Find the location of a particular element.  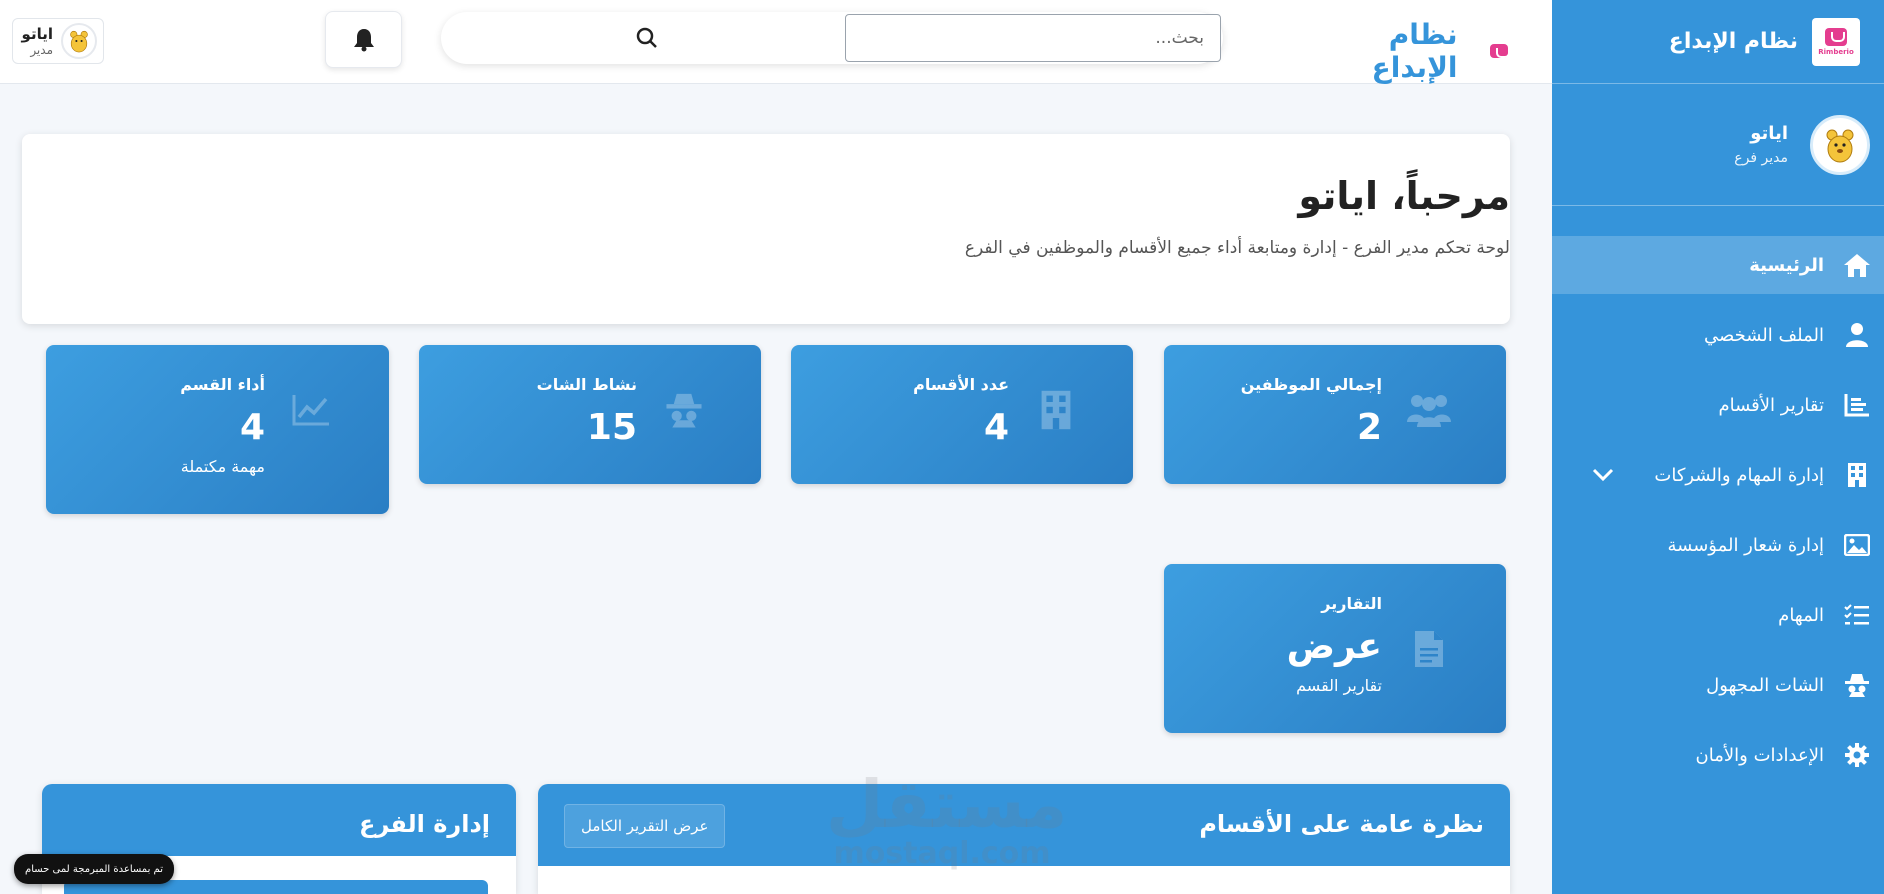

sidebar-item-label: إدارة شعار المؤسسة is located at coordinates (1745, 545).